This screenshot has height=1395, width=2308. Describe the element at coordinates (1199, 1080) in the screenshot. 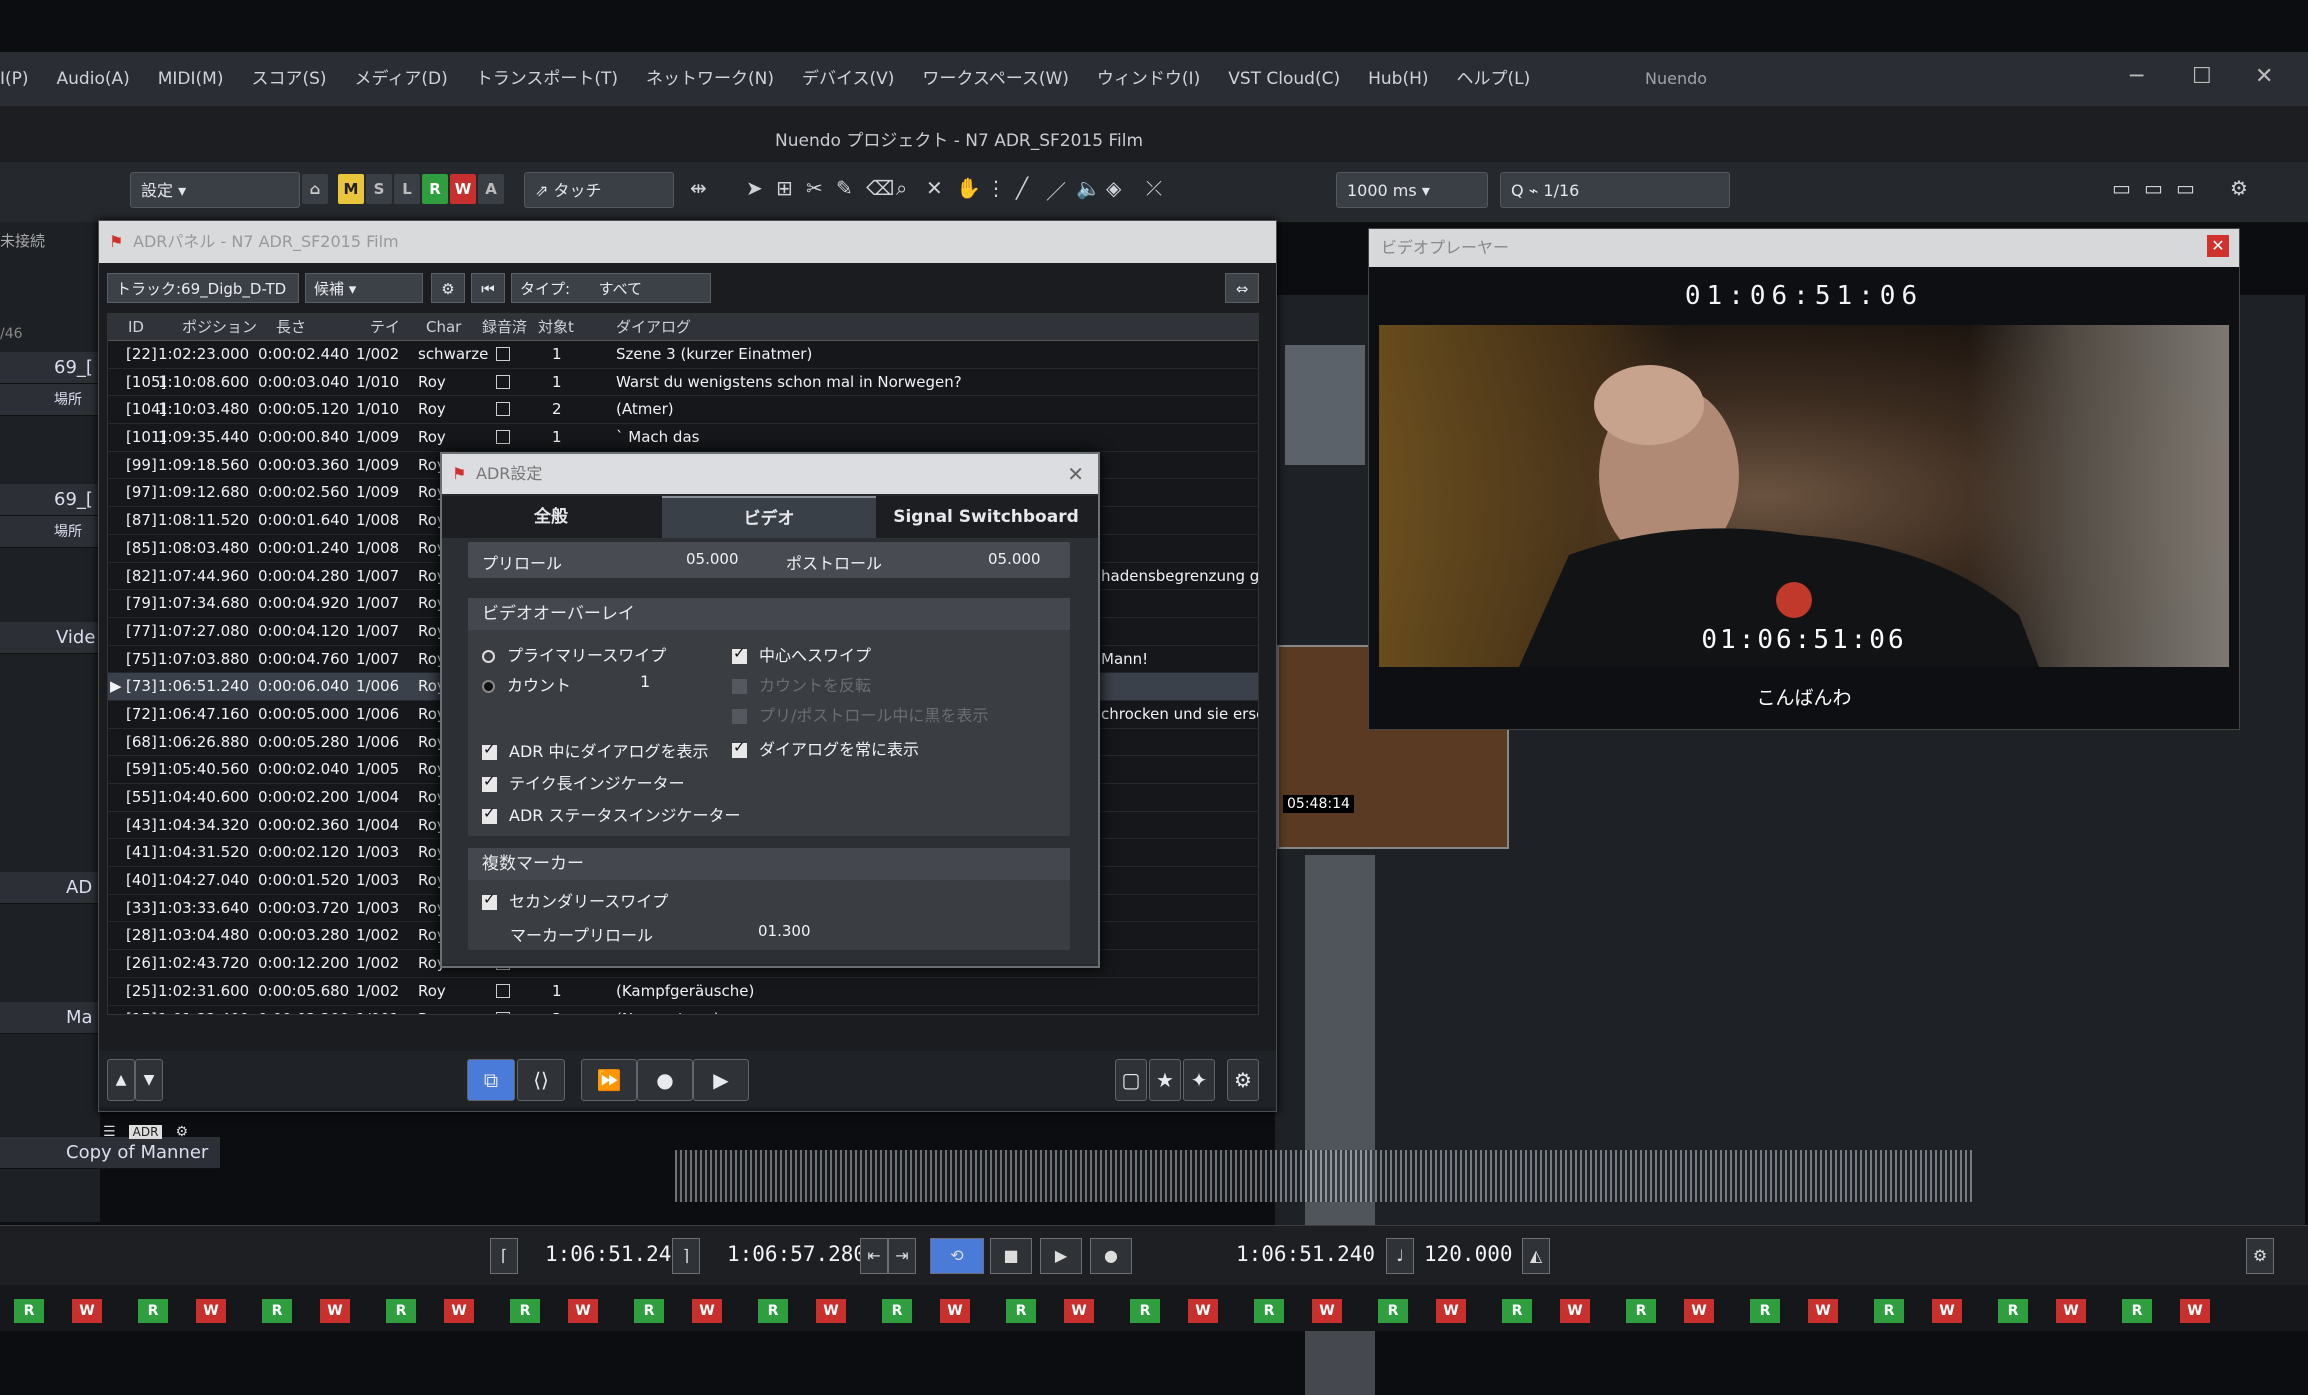

I see `magic-icon: ✦` at that location.